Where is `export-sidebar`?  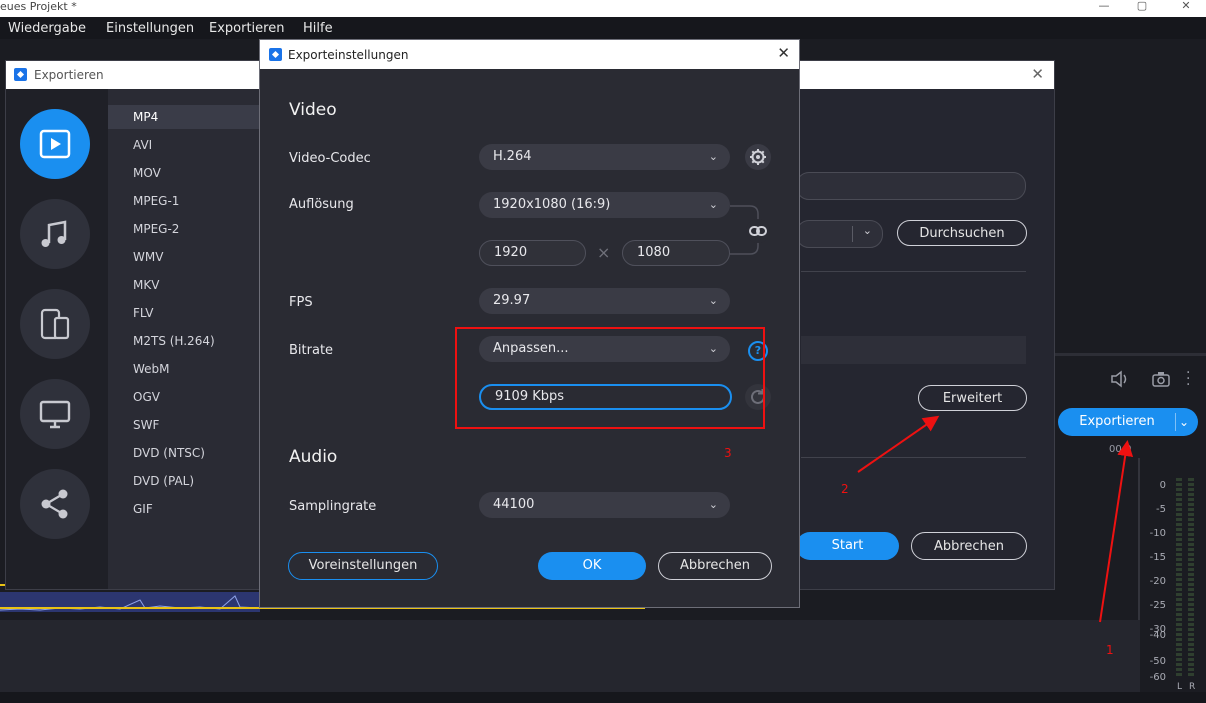
export-sidebar is located at coordinates (57, 339).